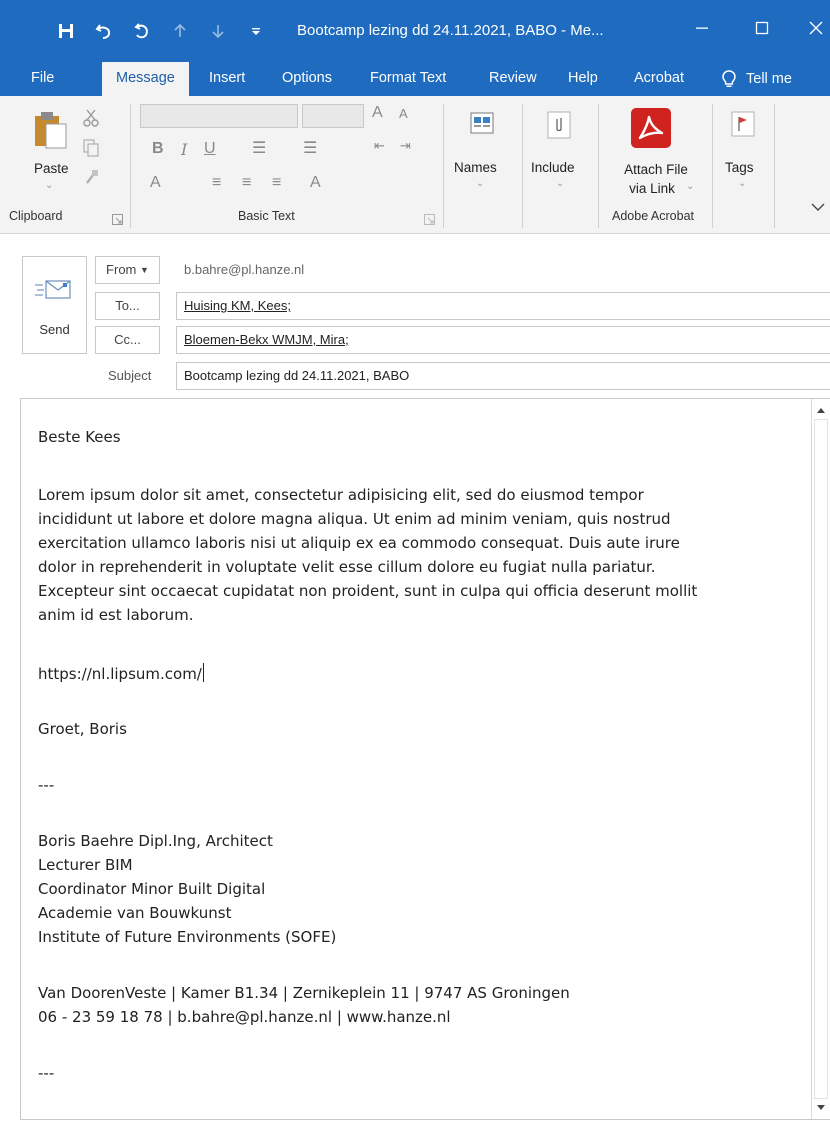  I want to click on from-button: From ▼, so click(127, 270).